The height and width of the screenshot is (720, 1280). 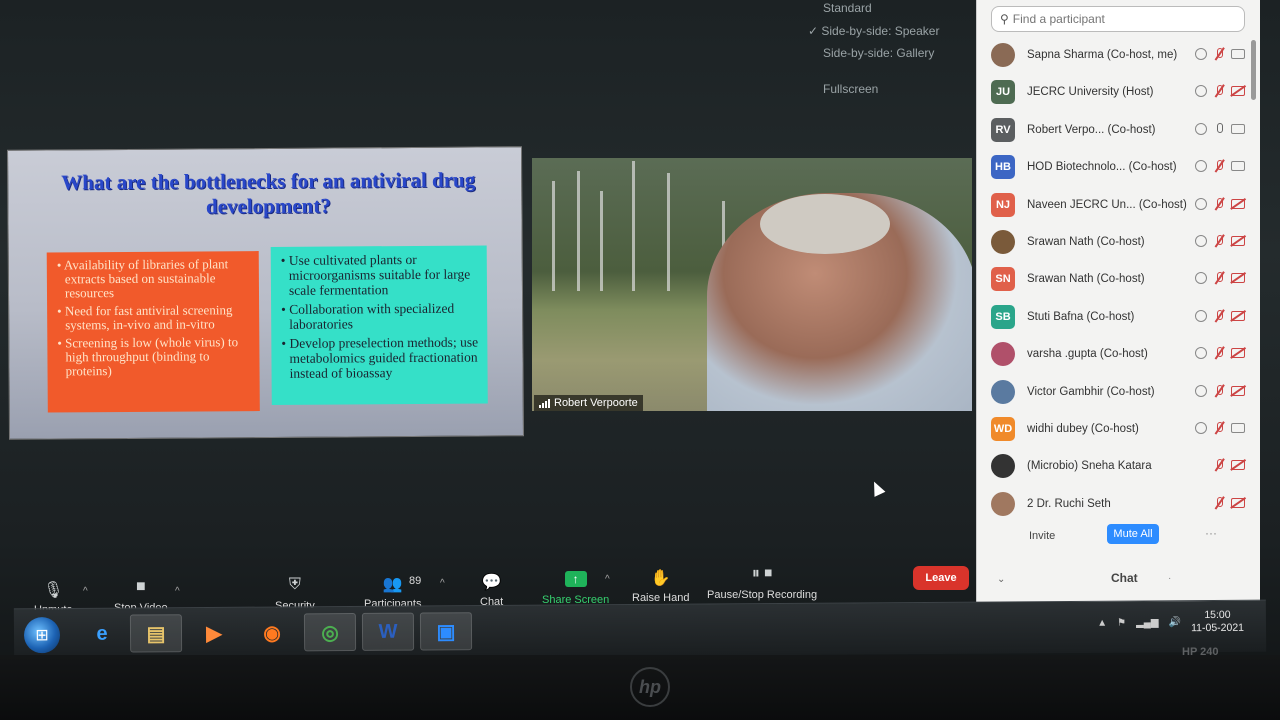 What do you see at coordinates (214, 633) in the screenshot?
I see `media-player-icon: ▶` at bounding box center [214, 633].